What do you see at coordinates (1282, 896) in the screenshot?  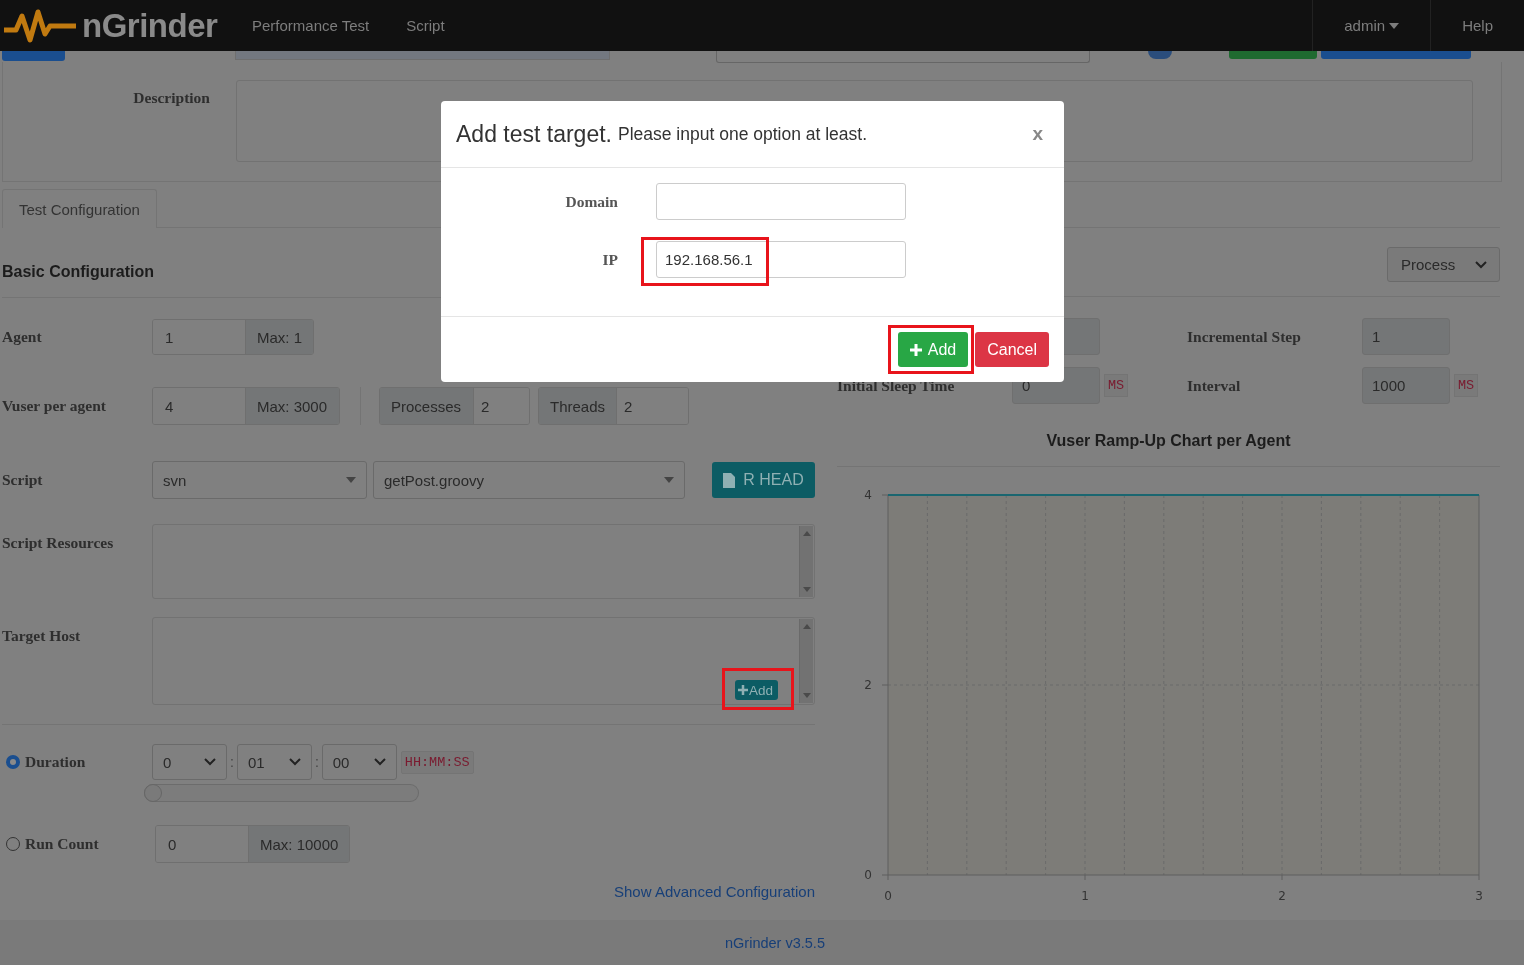 I see `x-tick-label: 2` at bounding box center [1282, 896].